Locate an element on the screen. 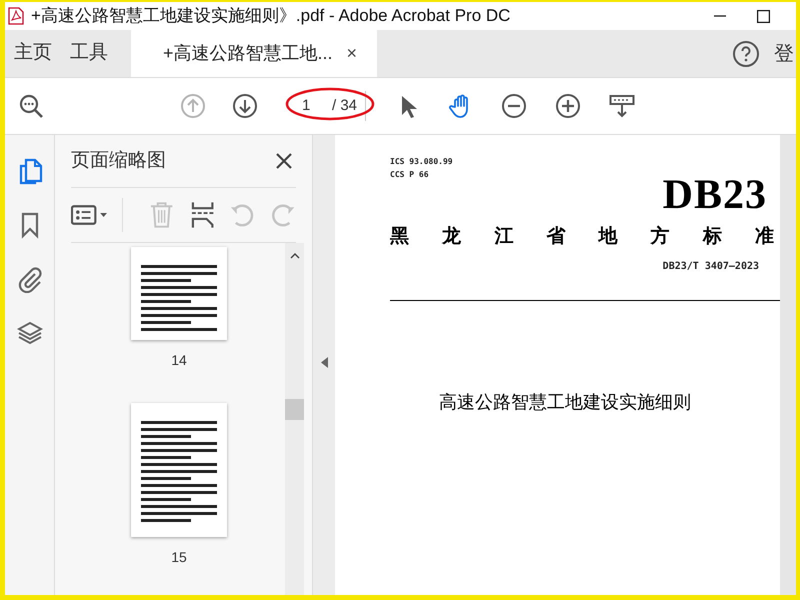 The width and height of the screenshot is (800, 600). standard-code: DB23 is located at coordinates (714, 195).